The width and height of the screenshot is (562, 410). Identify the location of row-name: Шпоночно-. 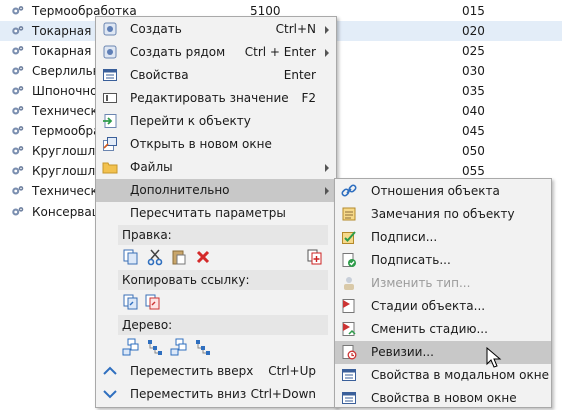
(67, 91).